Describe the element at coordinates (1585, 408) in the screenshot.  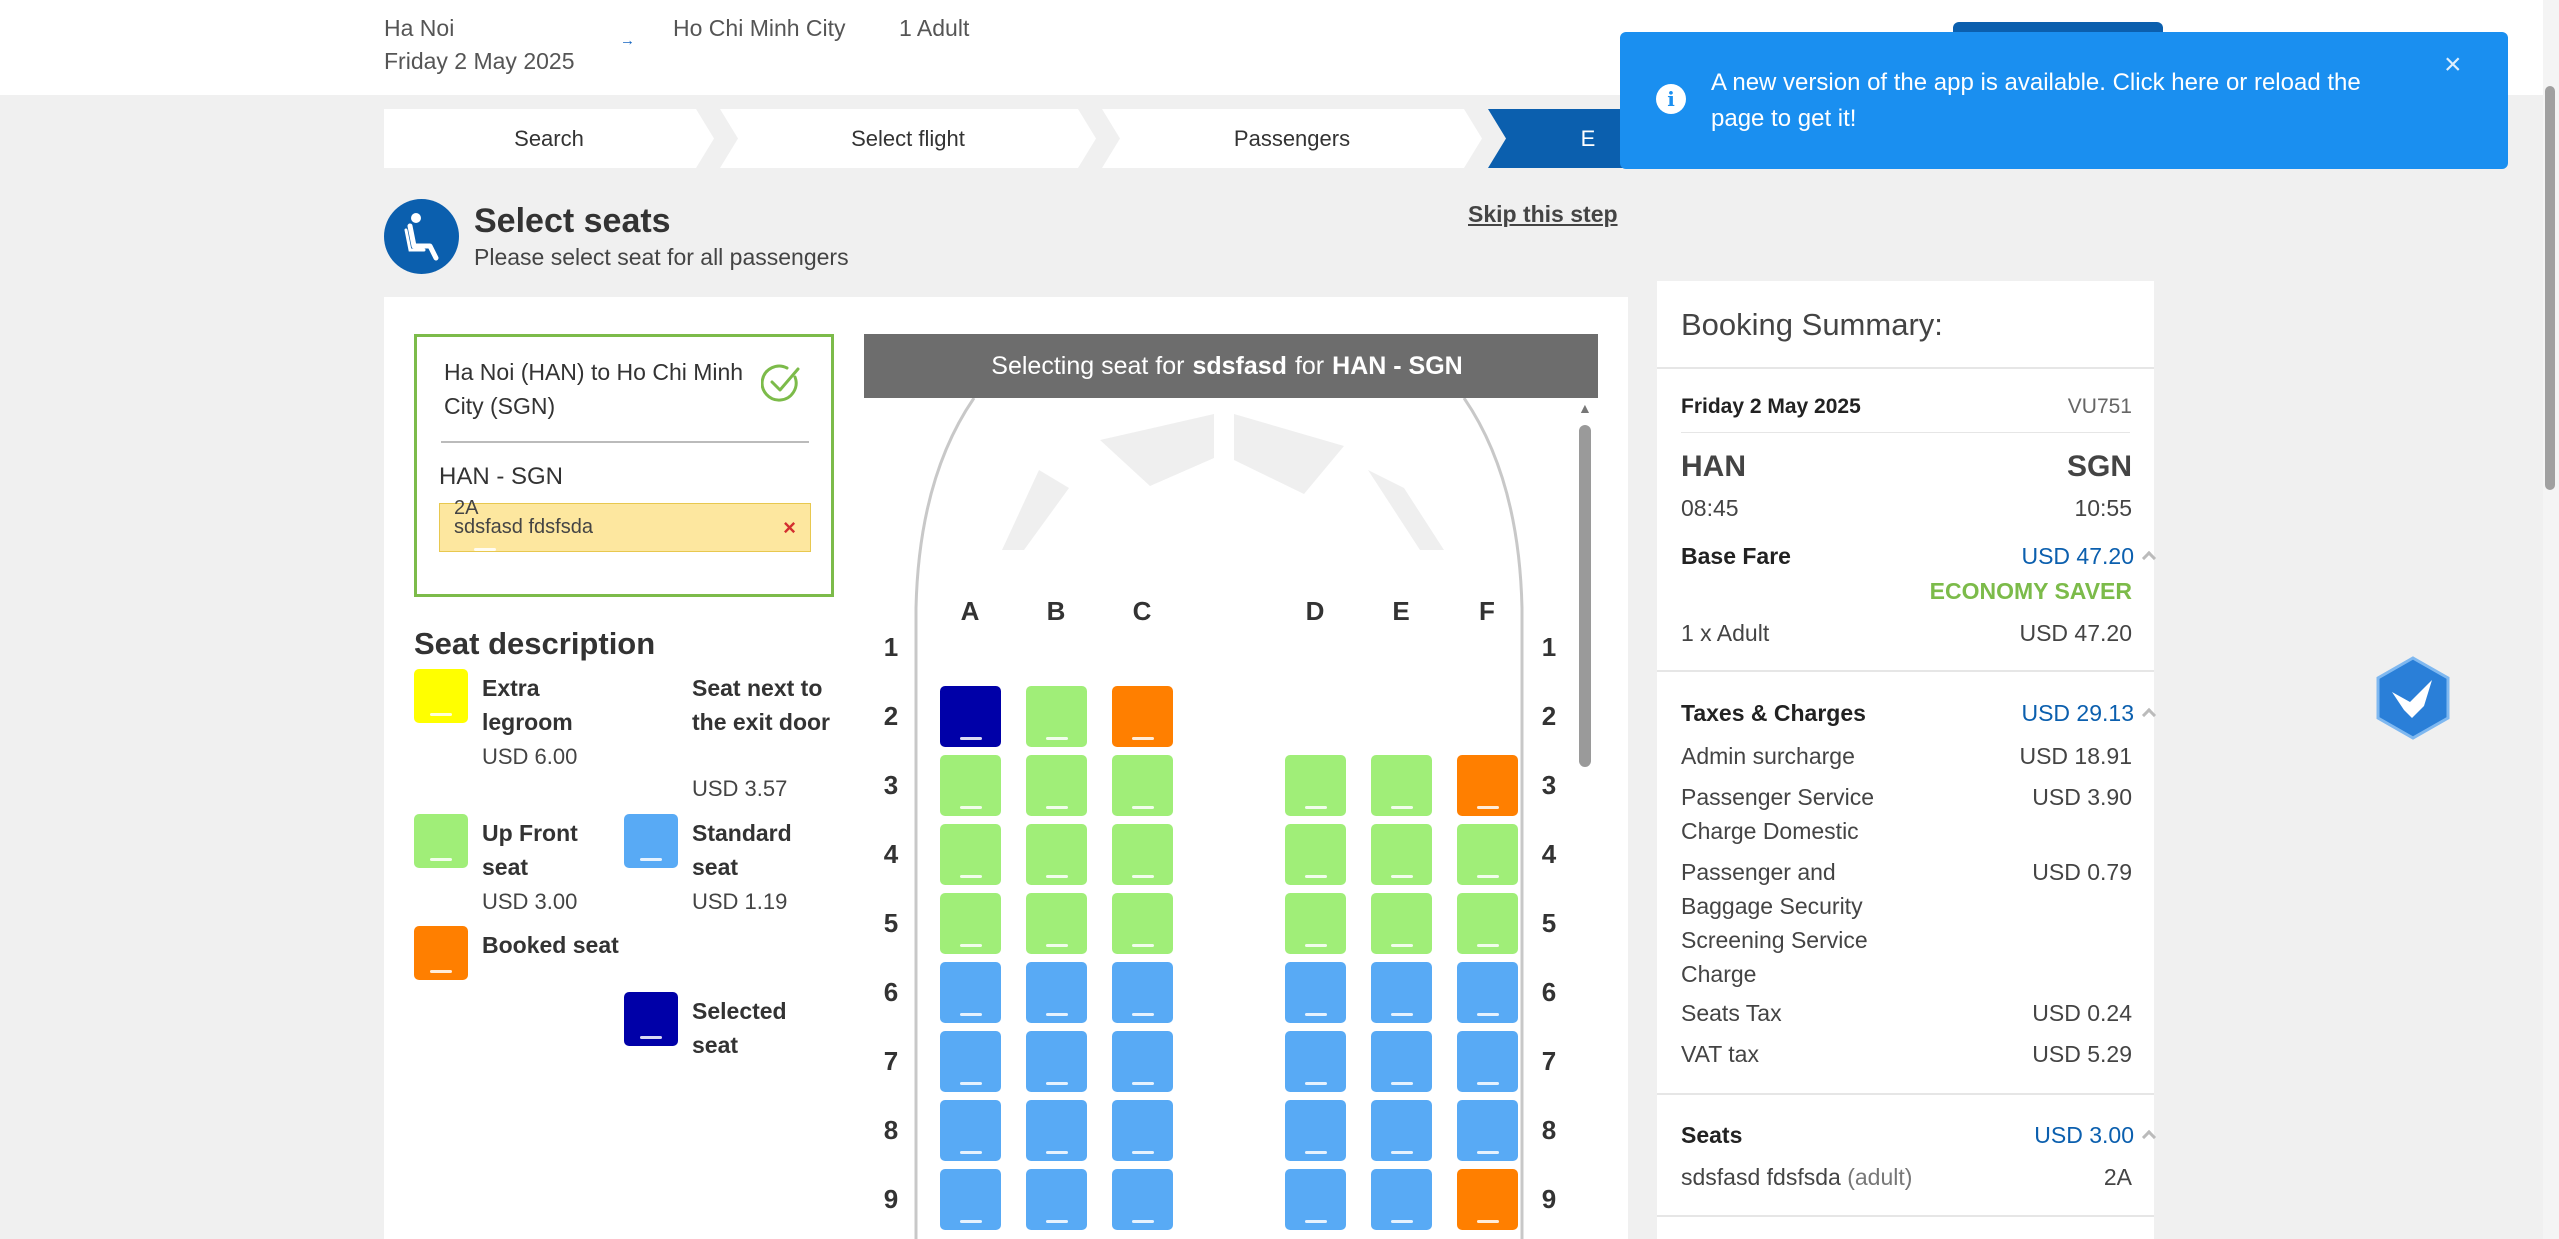
I see `scroll-up-icon: ▲` at that location.